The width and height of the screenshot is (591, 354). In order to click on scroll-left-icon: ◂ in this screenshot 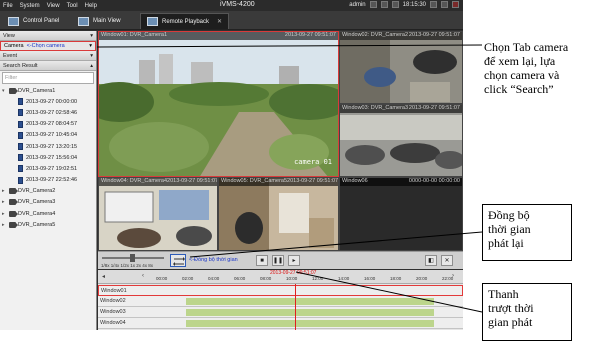, I will do `click(103, 276)`.